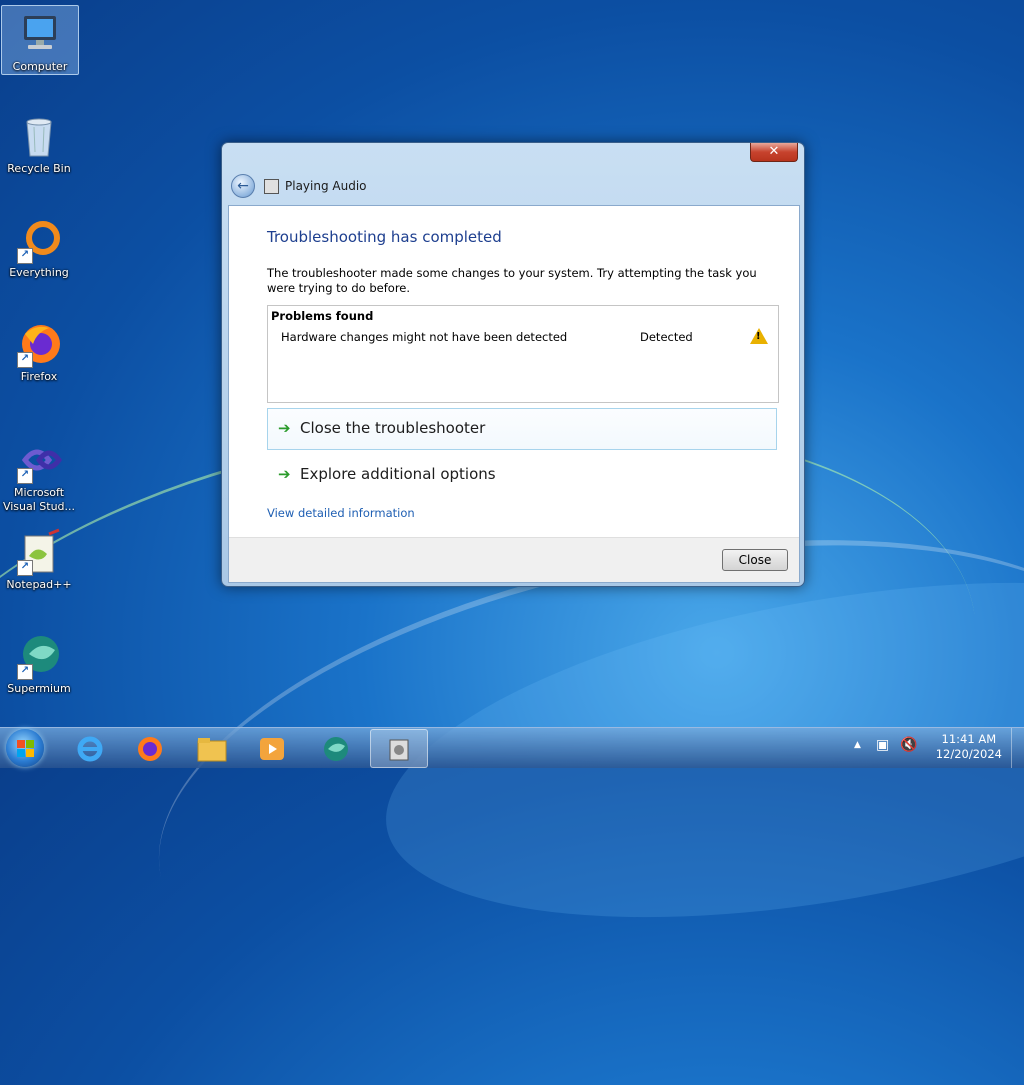 The height and width of the screenshot is (1085, 1024). Describe the element at coordinates (39, 272) in the screenshot. I see `desktop-icon-label: Everything` at that location.